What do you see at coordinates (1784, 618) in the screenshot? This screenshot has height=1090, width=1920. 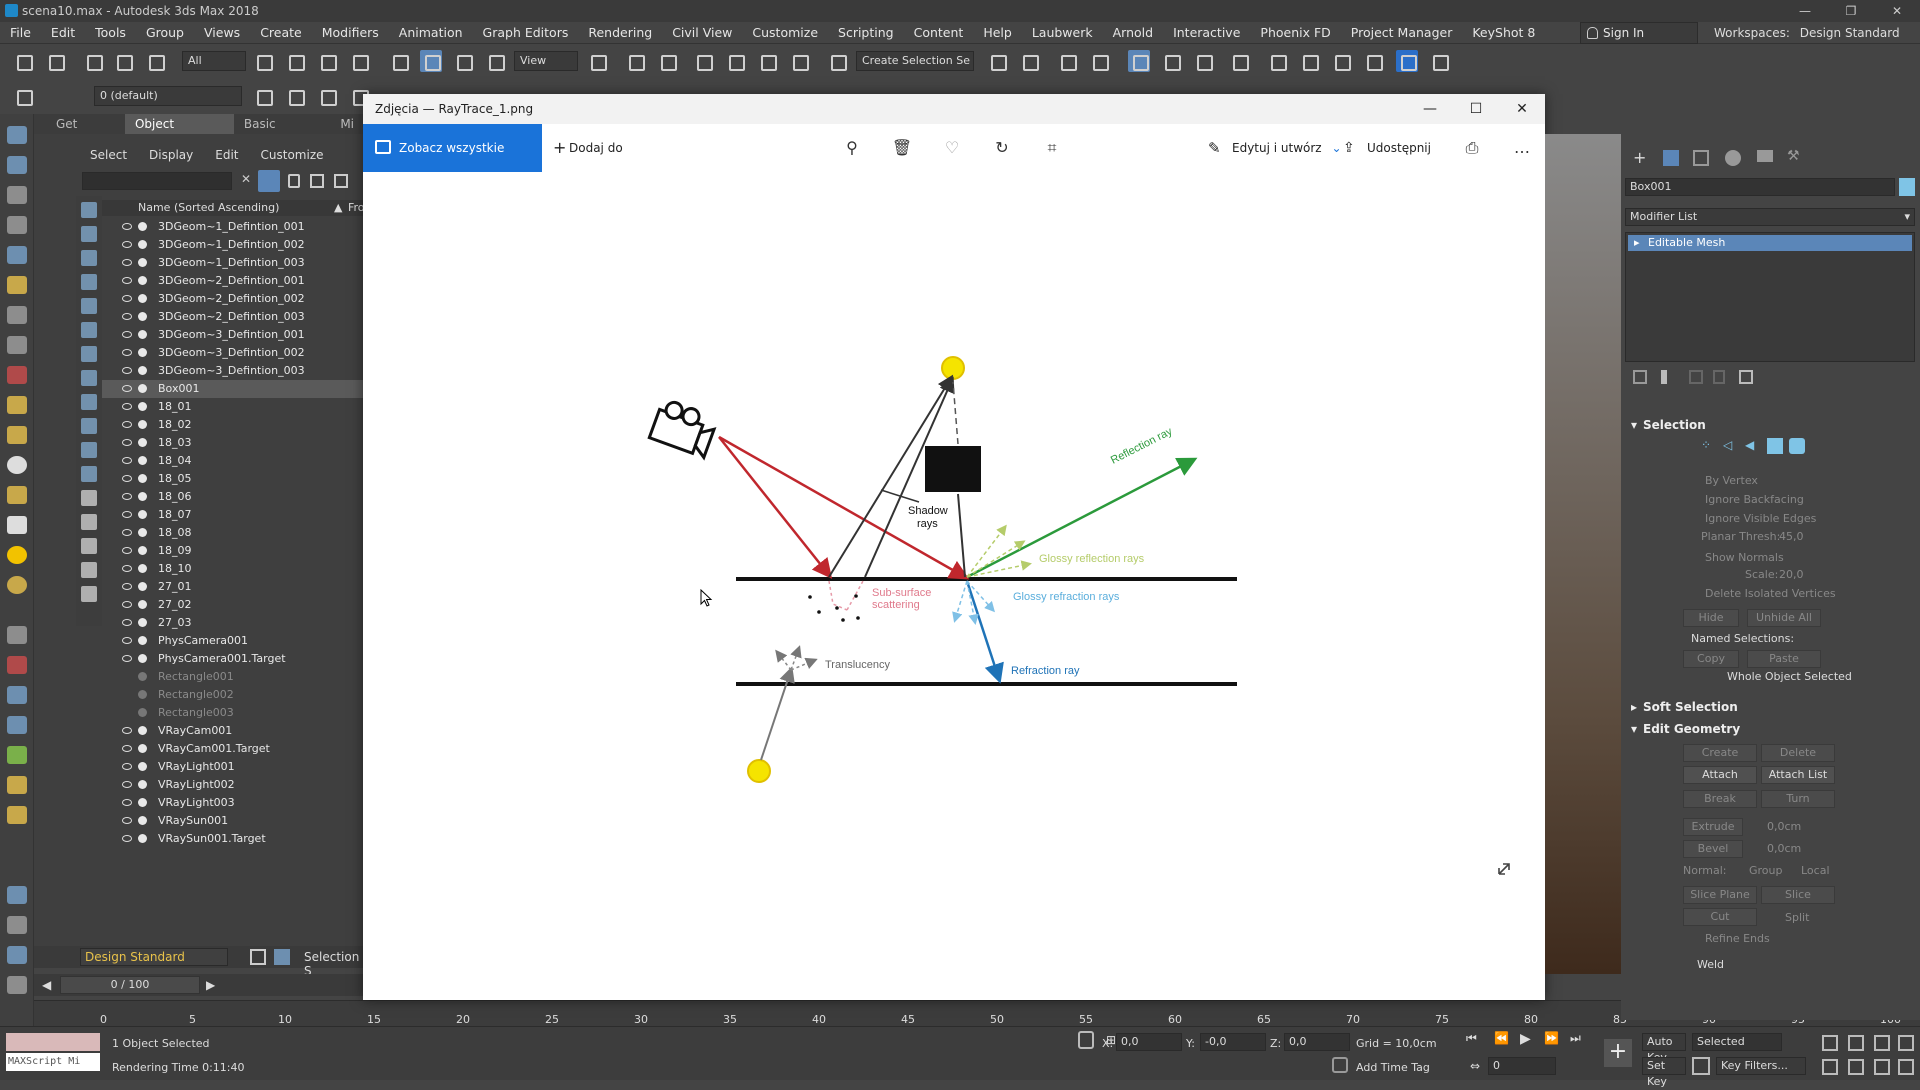 I see `unhide-all-button: Unhide All` at bounding box center [1784, 618].